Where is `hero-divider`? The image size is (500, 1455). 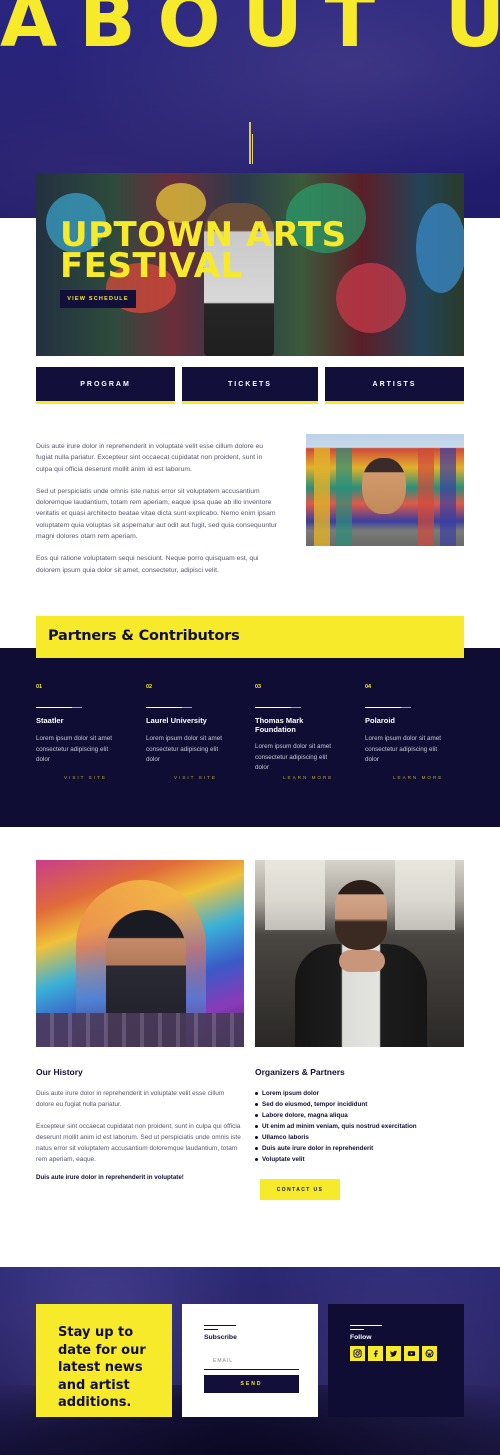 hero-divider is located at coordinates (250, 143).